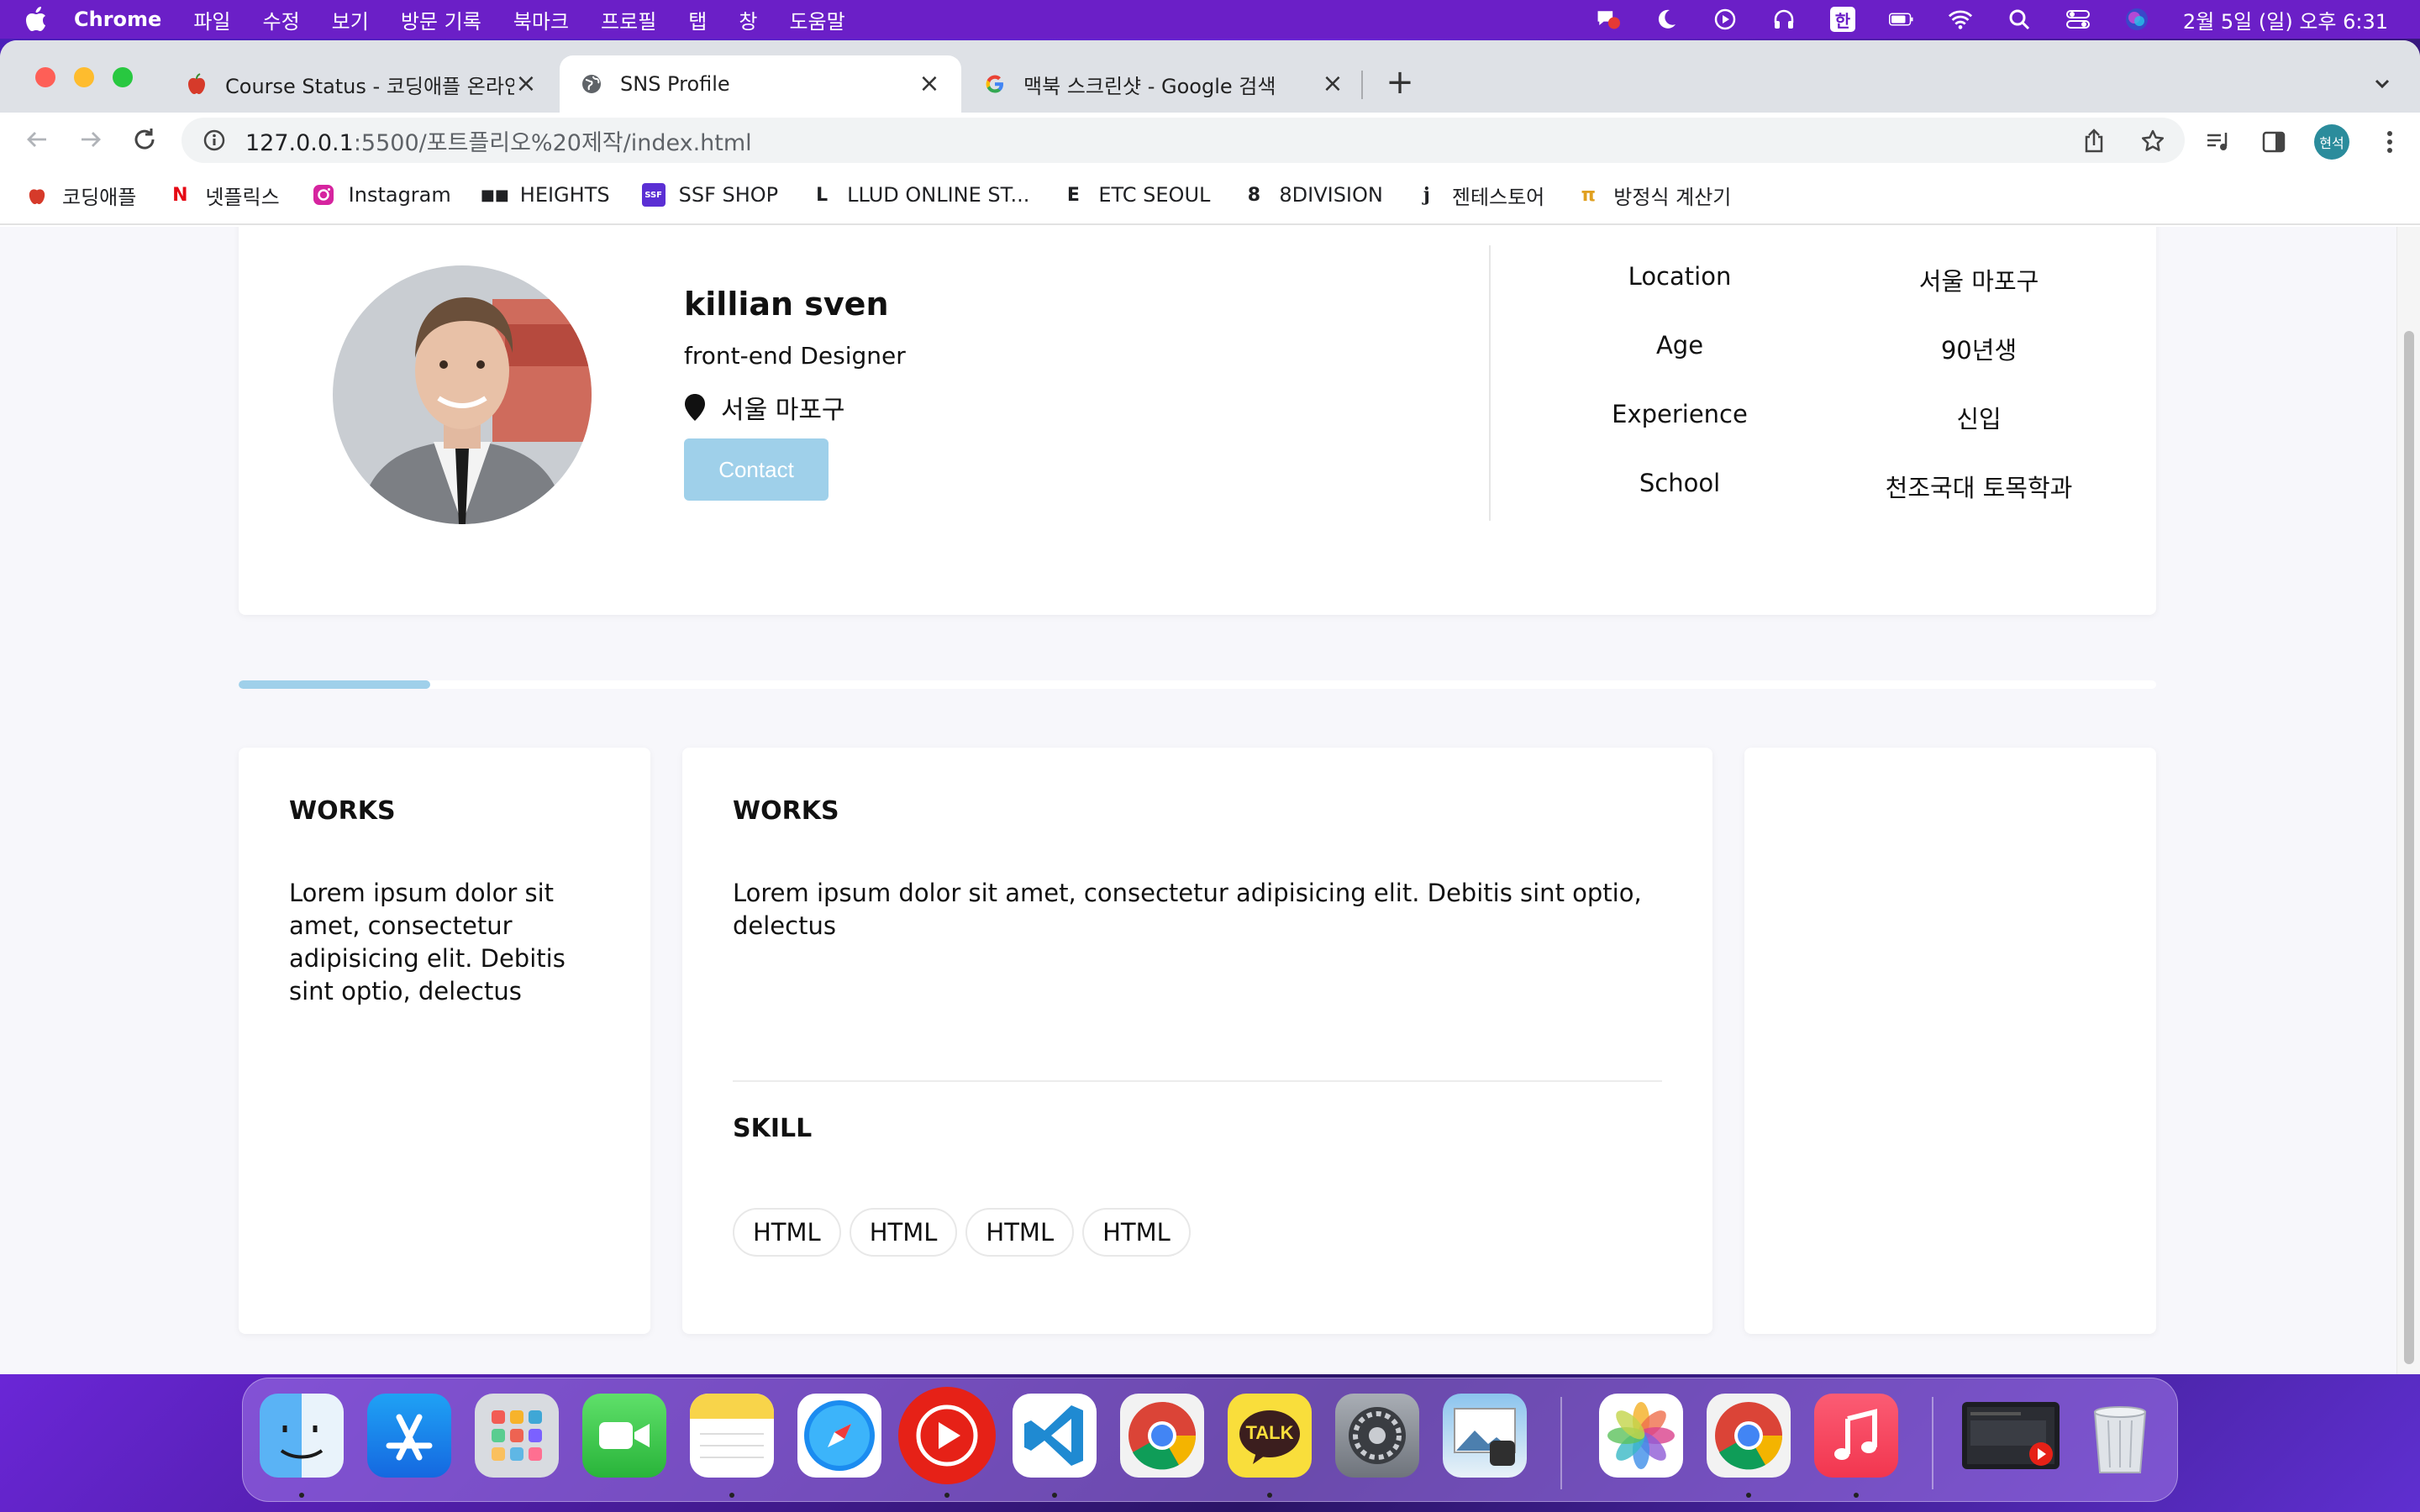  What do you see at coordinates (541, 19) in the screenshot?
I see `menu-bookmarks: 북마크` at bounding box center [541, 19].